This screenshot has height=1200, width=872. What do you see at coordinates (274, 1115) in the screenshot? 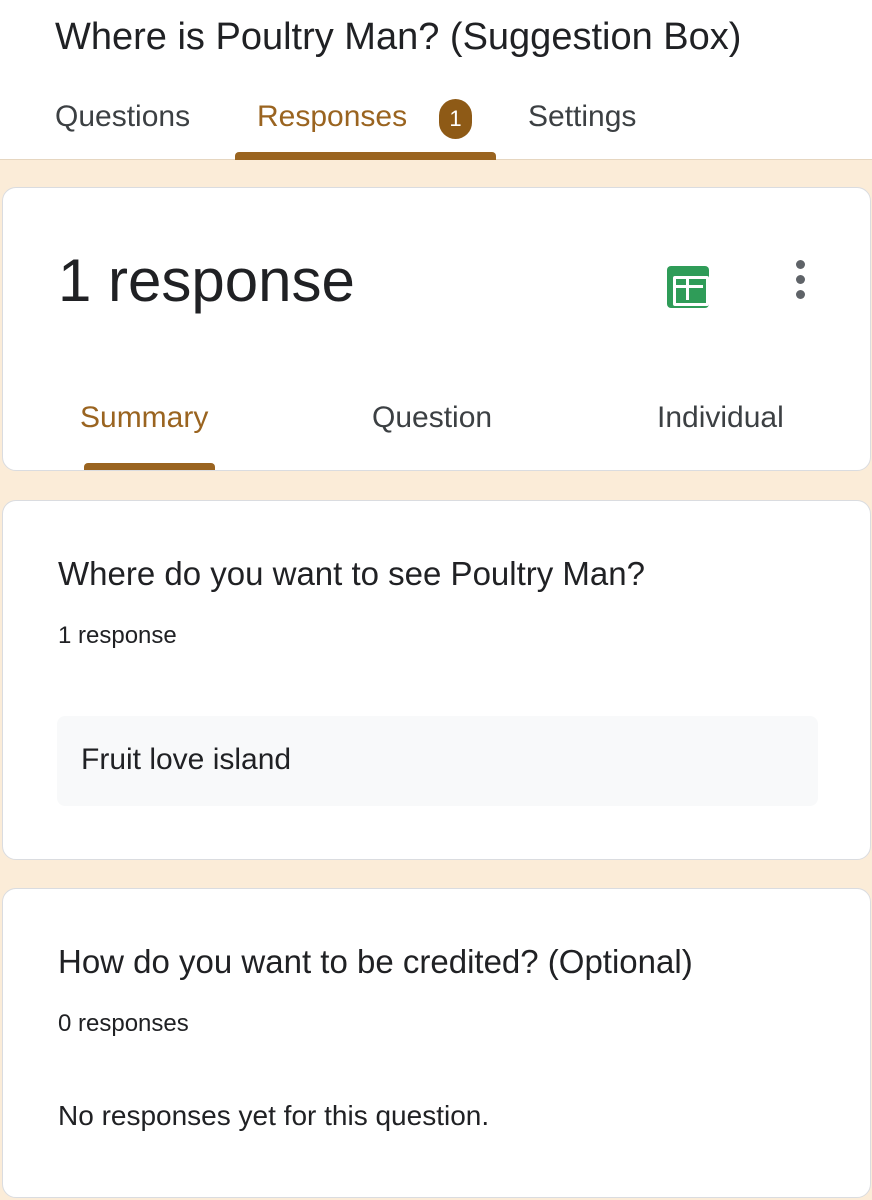
I see `empty-responses-message: No responses yet for this question.` at bounding box center [274, 1115].